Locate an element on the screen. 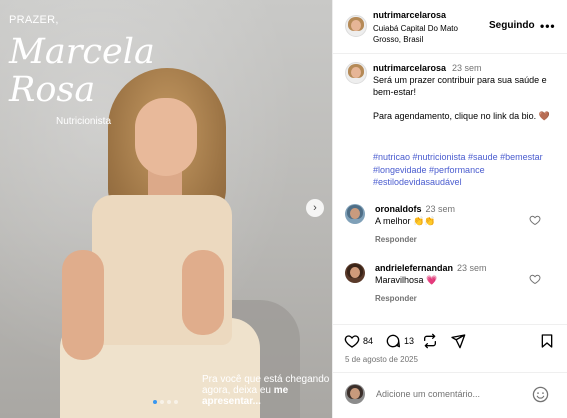 The width and height of the screenshot is (567, 418). current-user-avatar is located at coordinates (355, 394).